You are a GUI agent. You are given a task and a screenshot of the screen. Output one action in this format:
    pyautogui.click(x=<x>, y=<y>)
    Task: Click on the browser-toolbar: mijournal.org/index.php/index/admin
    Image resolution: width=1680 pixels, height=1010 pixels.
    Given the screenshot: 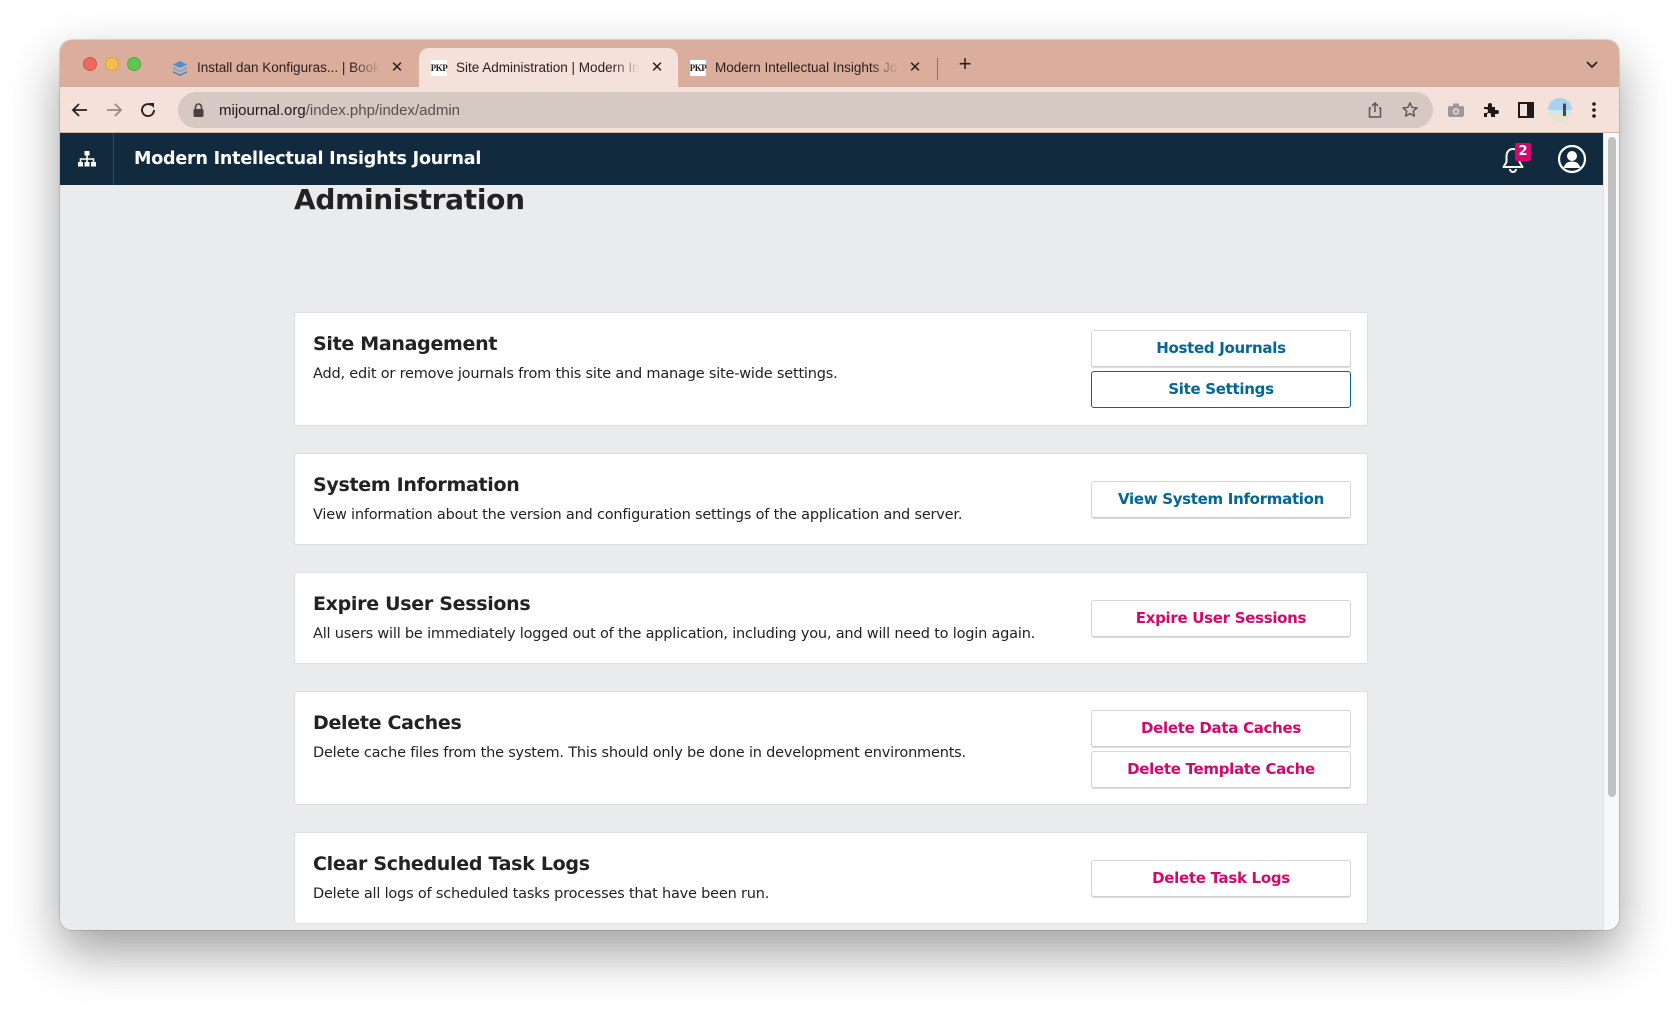 What is the action you would take?
    pyautogui.click(x=839, y=110)
    